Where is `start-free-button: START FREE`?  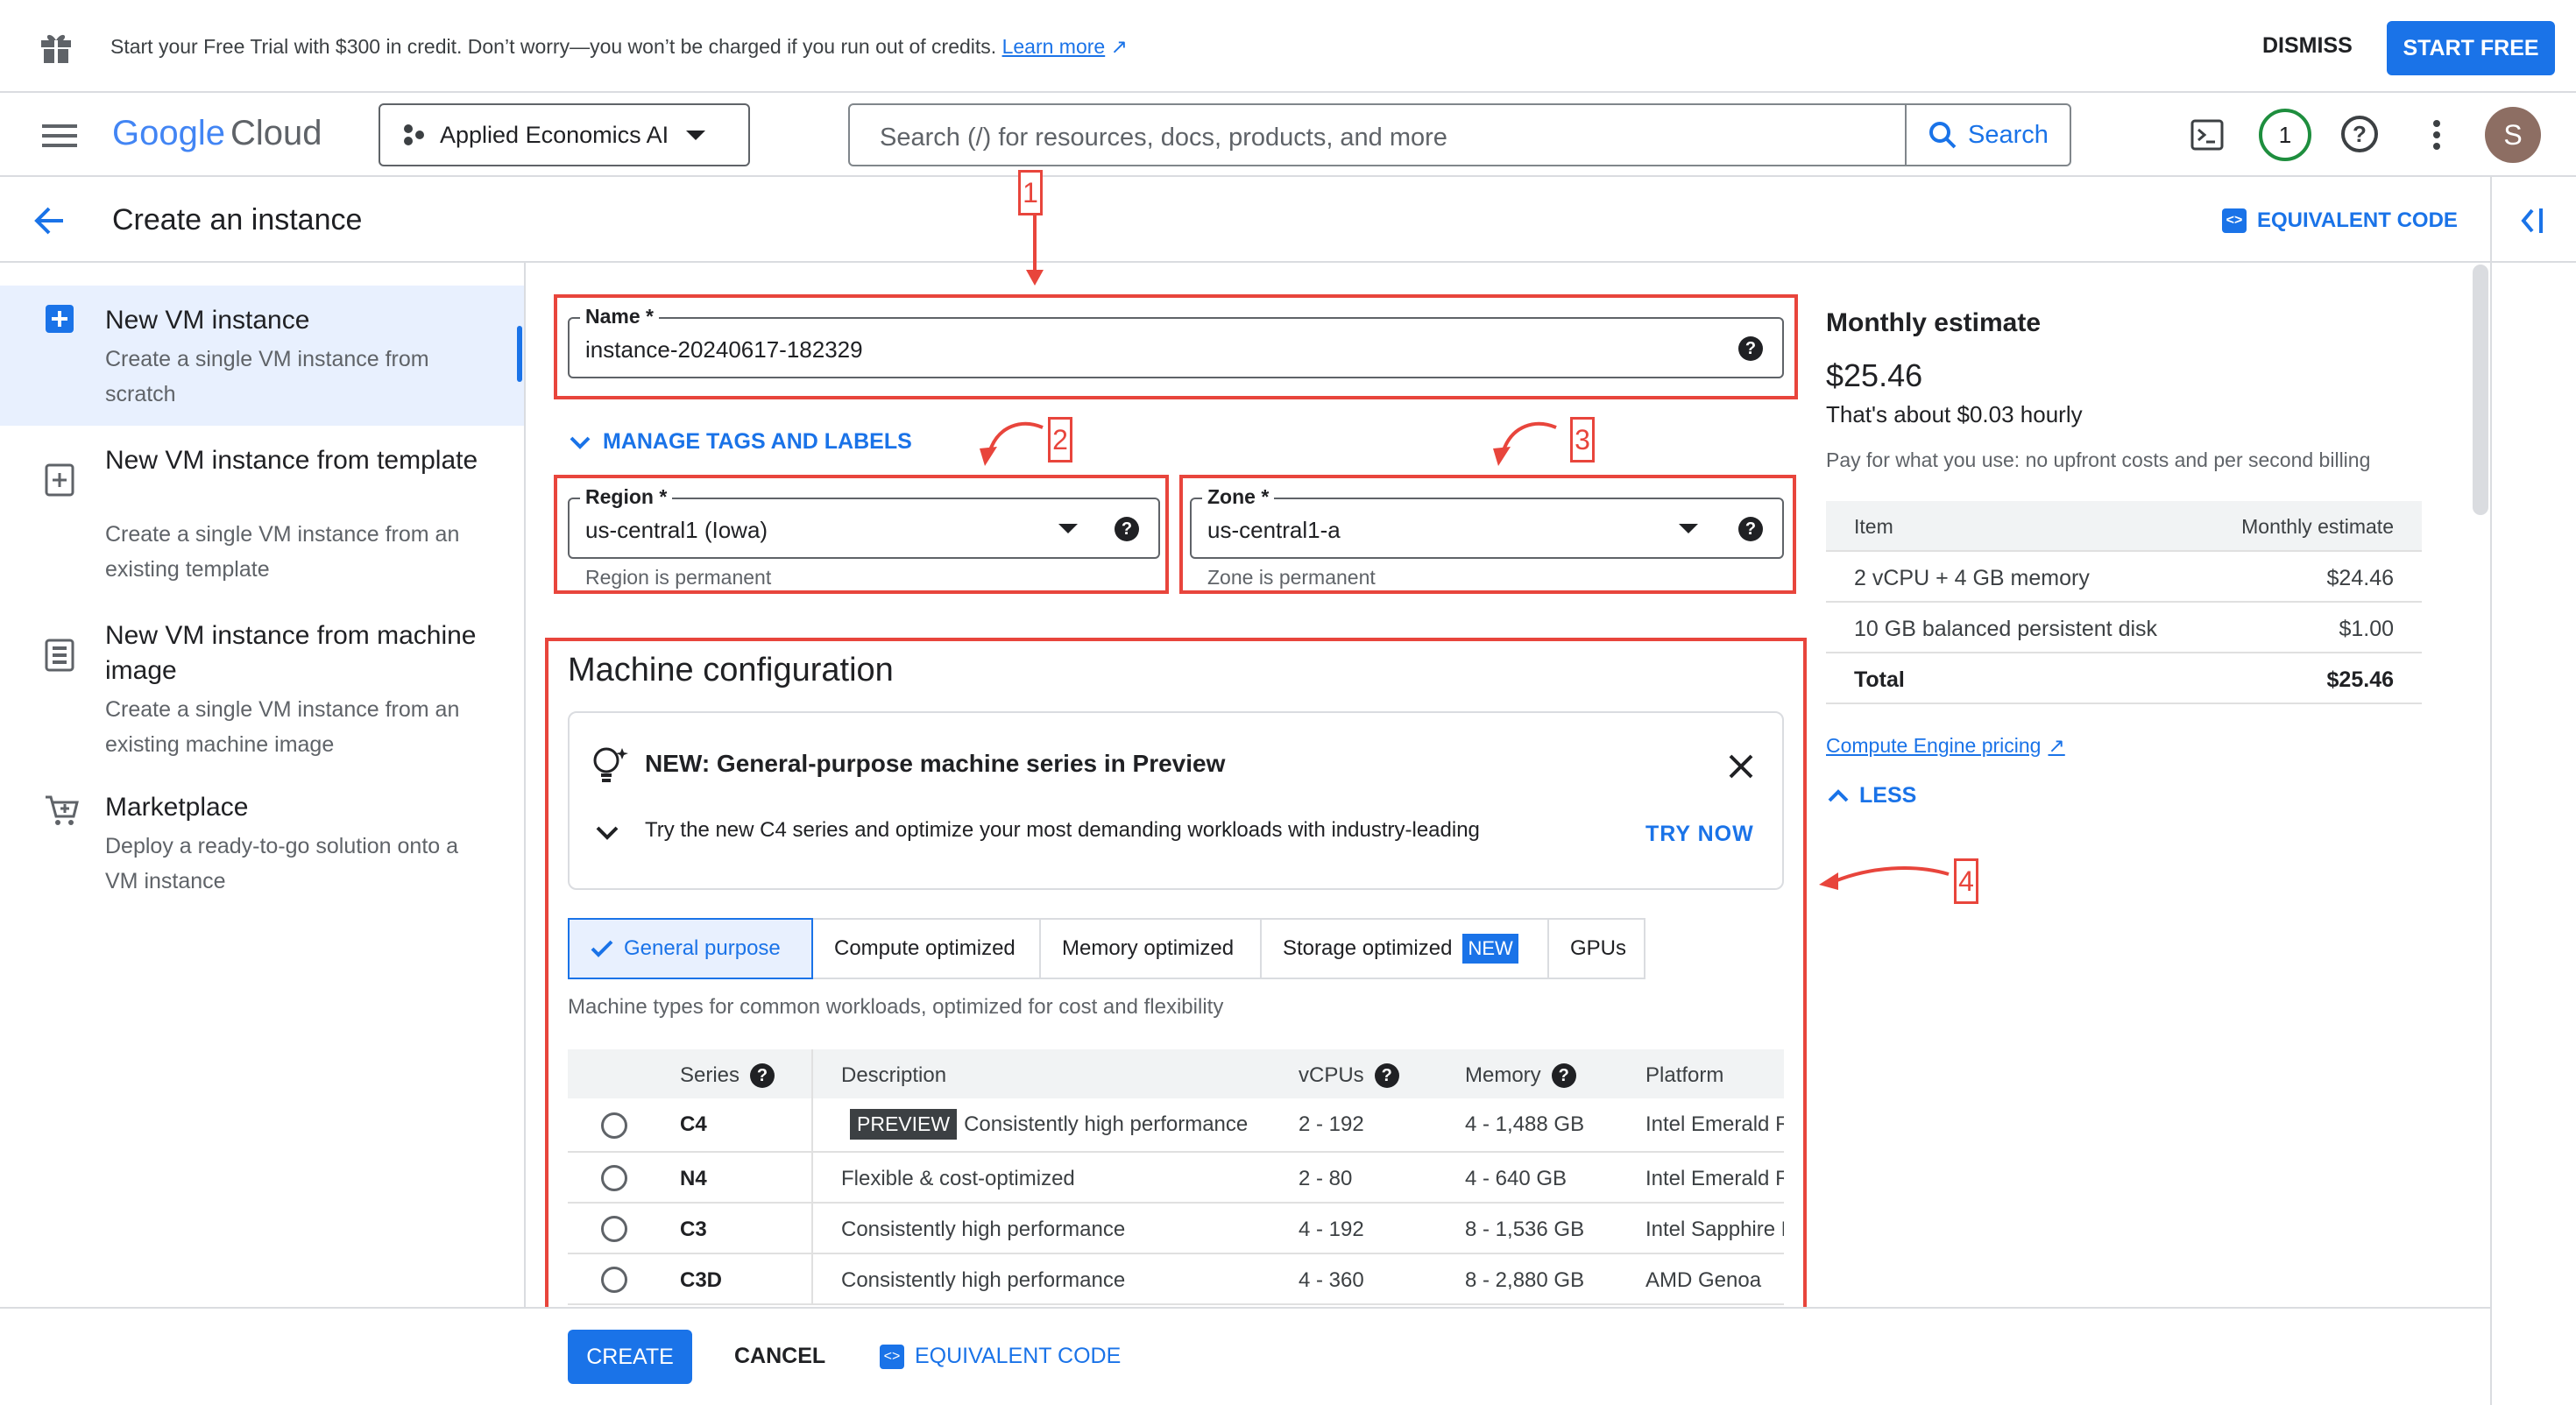 start-free-button: START FREE is located at coordinates (2471, 48).